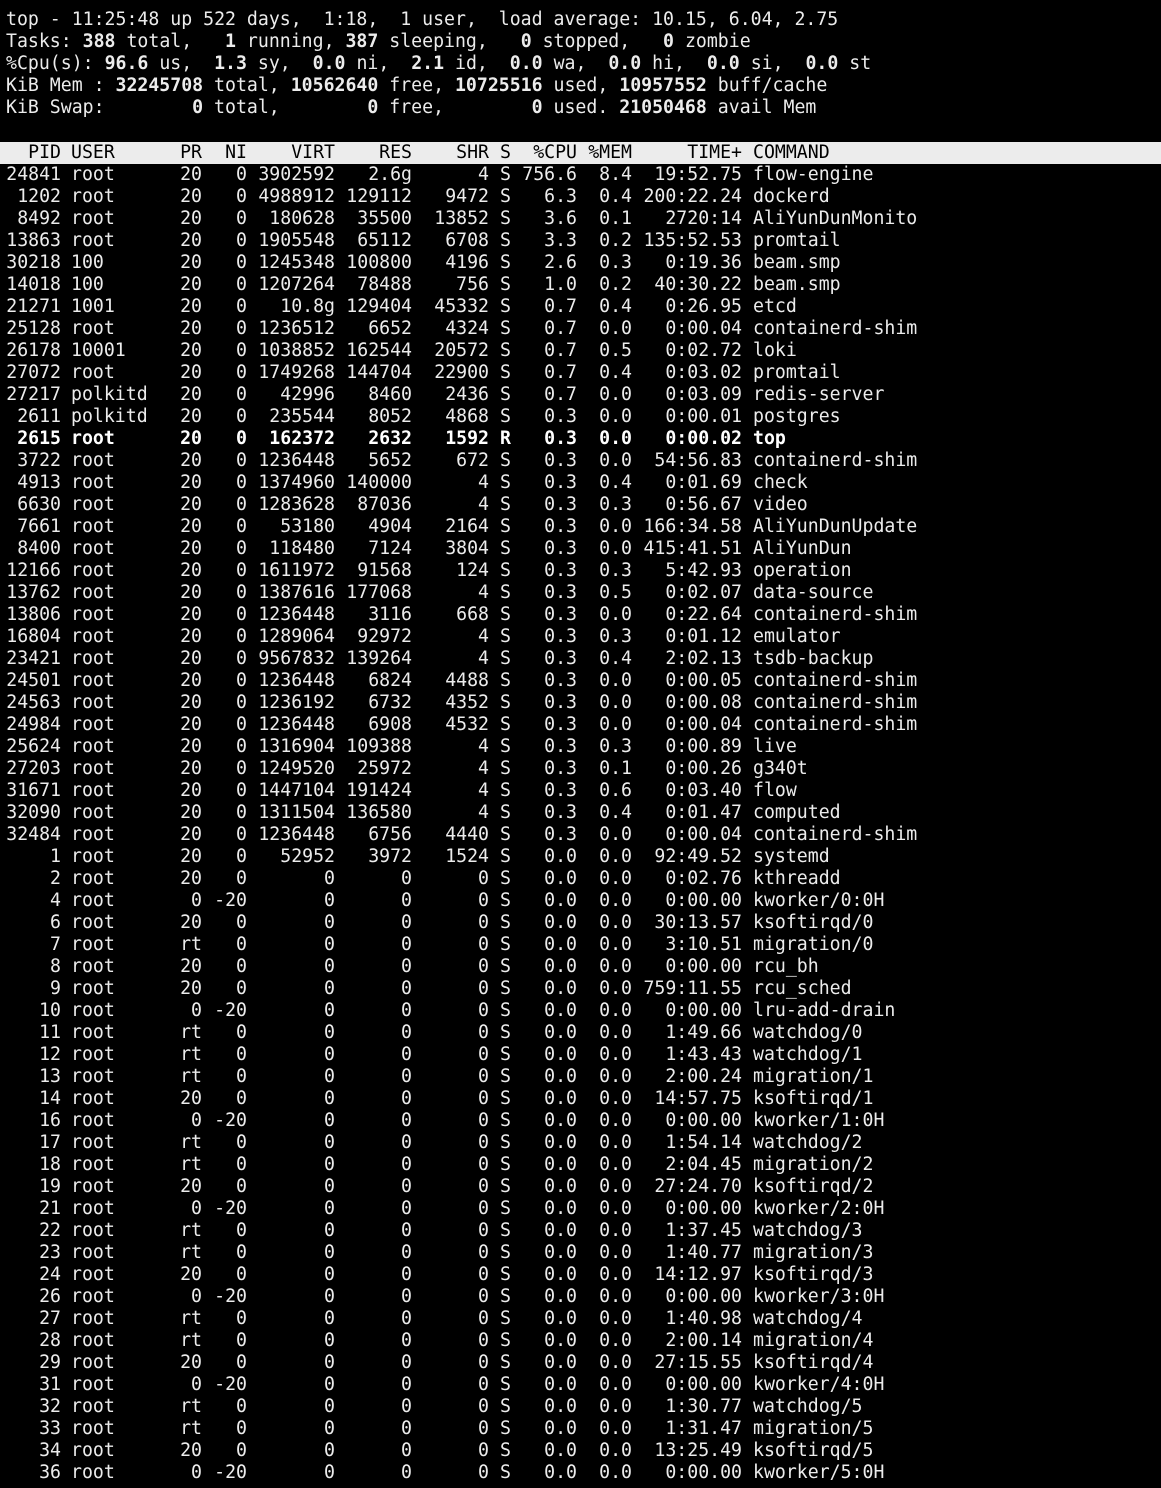 Image resolution: width=1161 pixels, height=1488 pixels. Describe the element at coordinates (580, 1253) in the screenshot. I see `process-row: 23 root rt 0 0 0 0 S 0.0 0.0 1:40.77 migration/3` at that location.